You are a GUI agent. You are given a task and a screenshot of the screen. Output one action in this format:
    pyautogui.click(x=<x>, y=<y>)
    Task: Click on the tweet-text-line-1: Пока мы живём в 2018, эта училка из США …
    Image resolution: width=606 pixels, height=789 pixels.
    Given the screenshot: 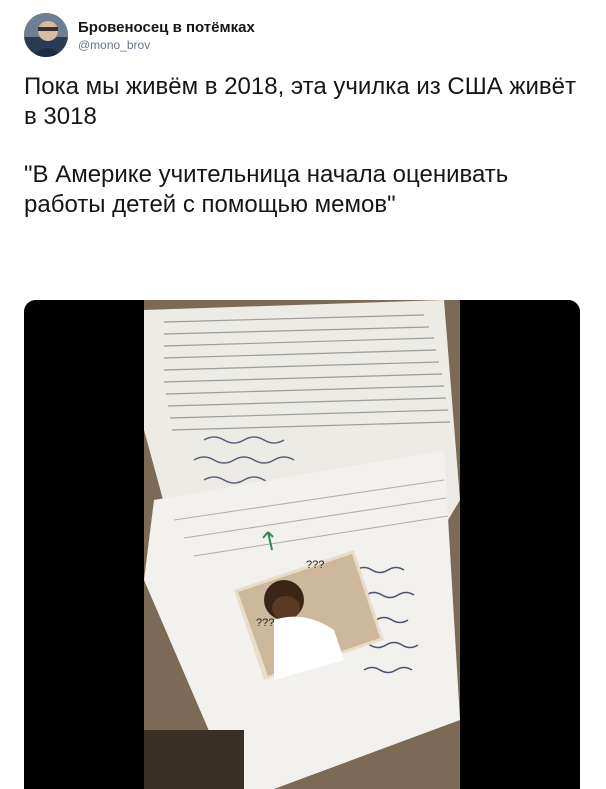 What is the action you would take?
    pyautogui.click(x=300, y=101)
    